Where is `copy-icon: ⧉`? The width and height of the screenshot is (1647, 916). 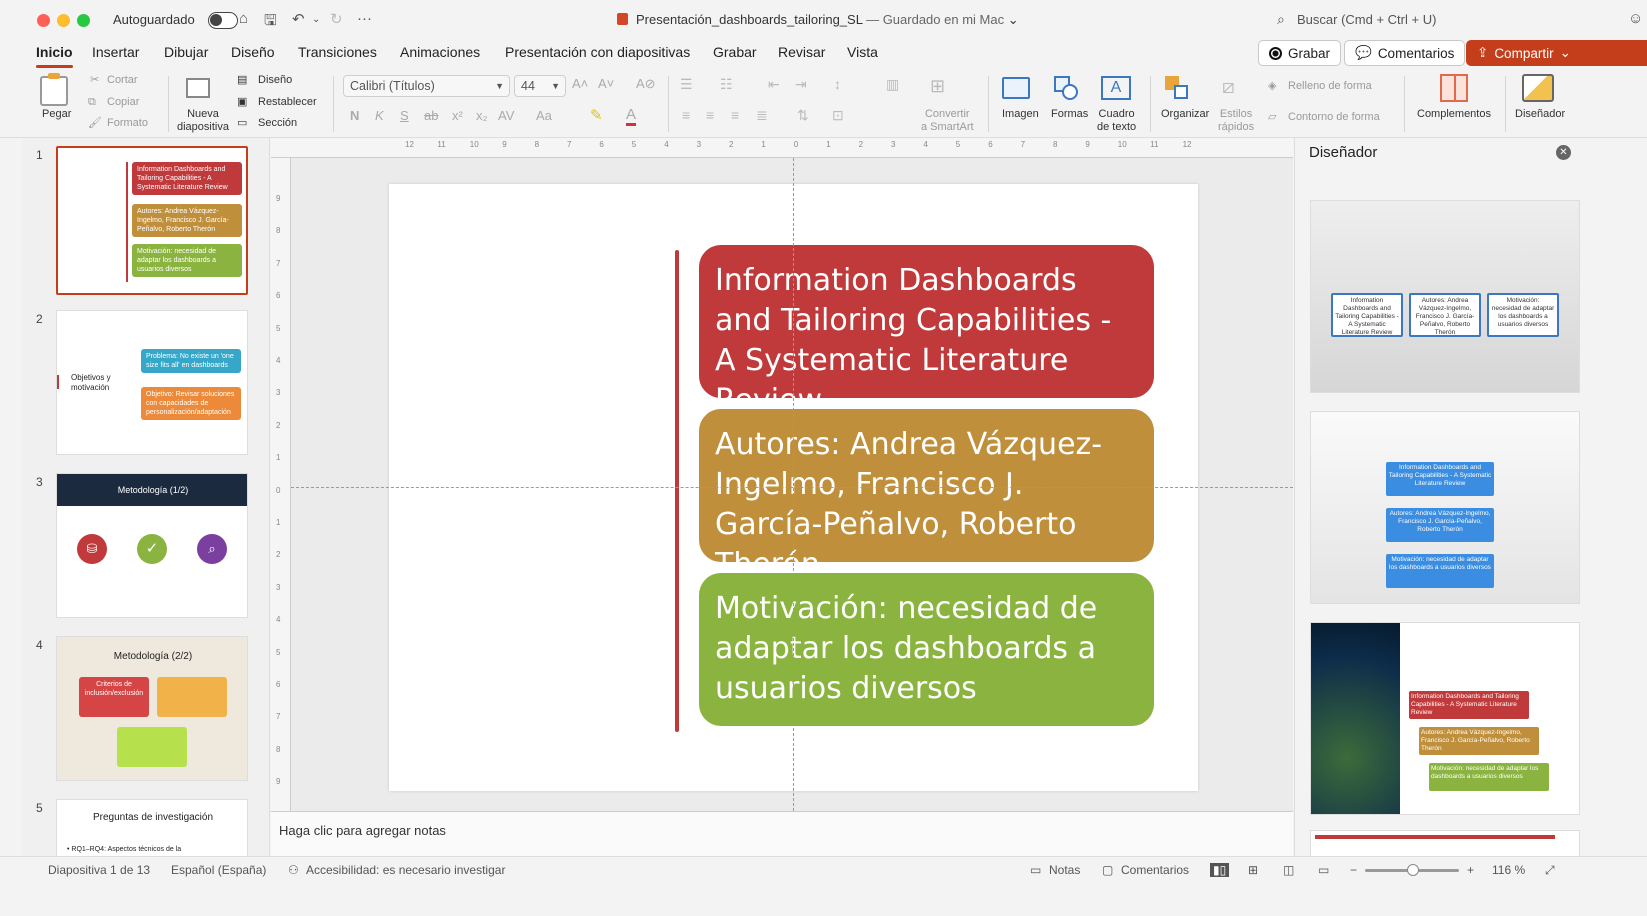 copy-icon: ⧉ is located at coordinates (92, 102).